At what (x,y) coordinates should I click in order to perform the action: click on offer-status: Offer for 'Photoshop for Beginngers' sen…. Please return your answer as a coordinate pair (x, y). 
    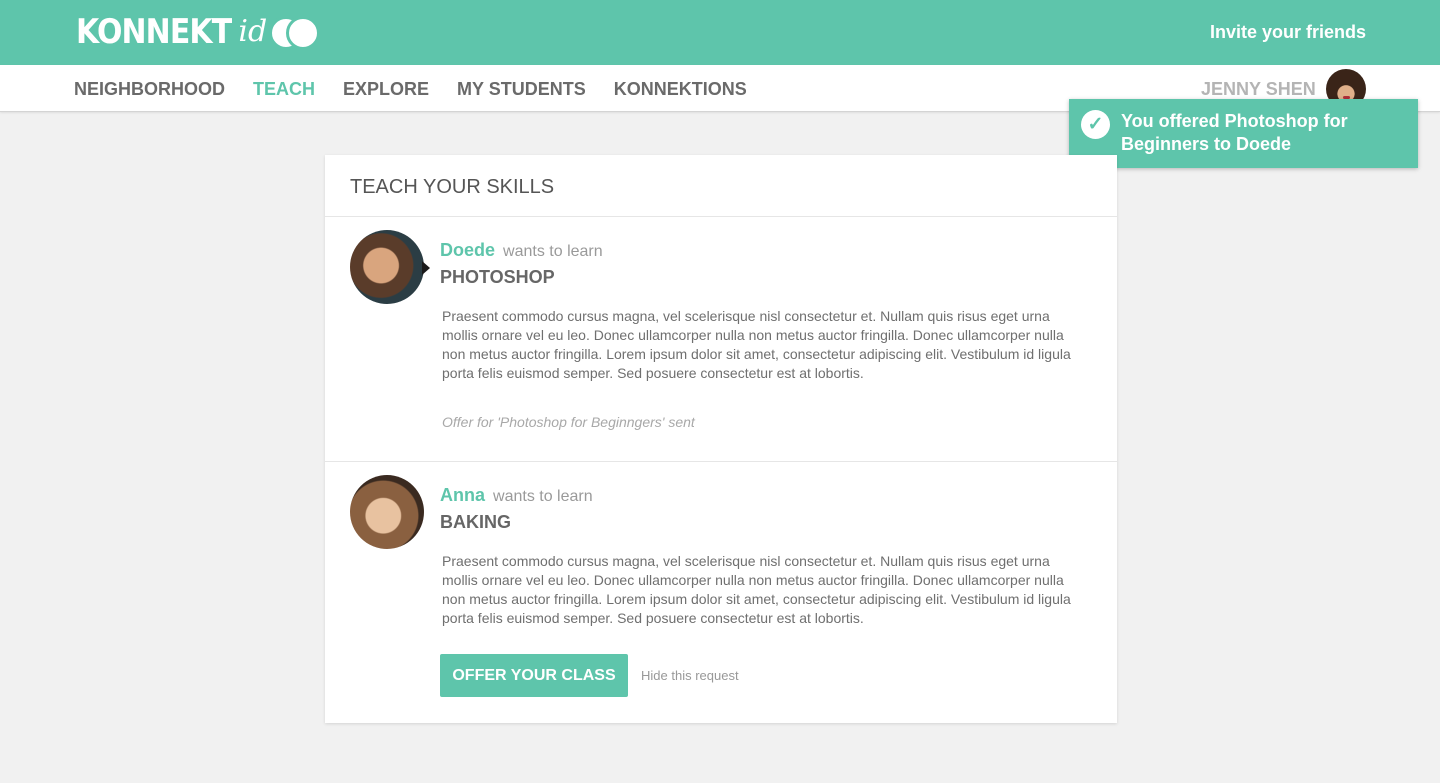
    Looking at the image, I should click on (568, 422).